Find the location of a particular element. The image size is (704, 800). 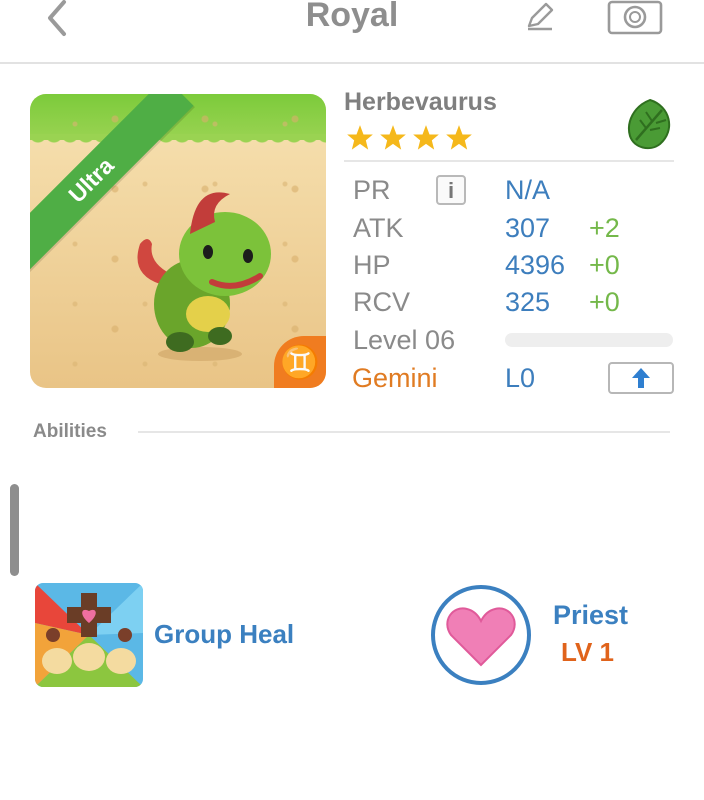

stat-label-pr: PR is located at coordinates (372, 190).